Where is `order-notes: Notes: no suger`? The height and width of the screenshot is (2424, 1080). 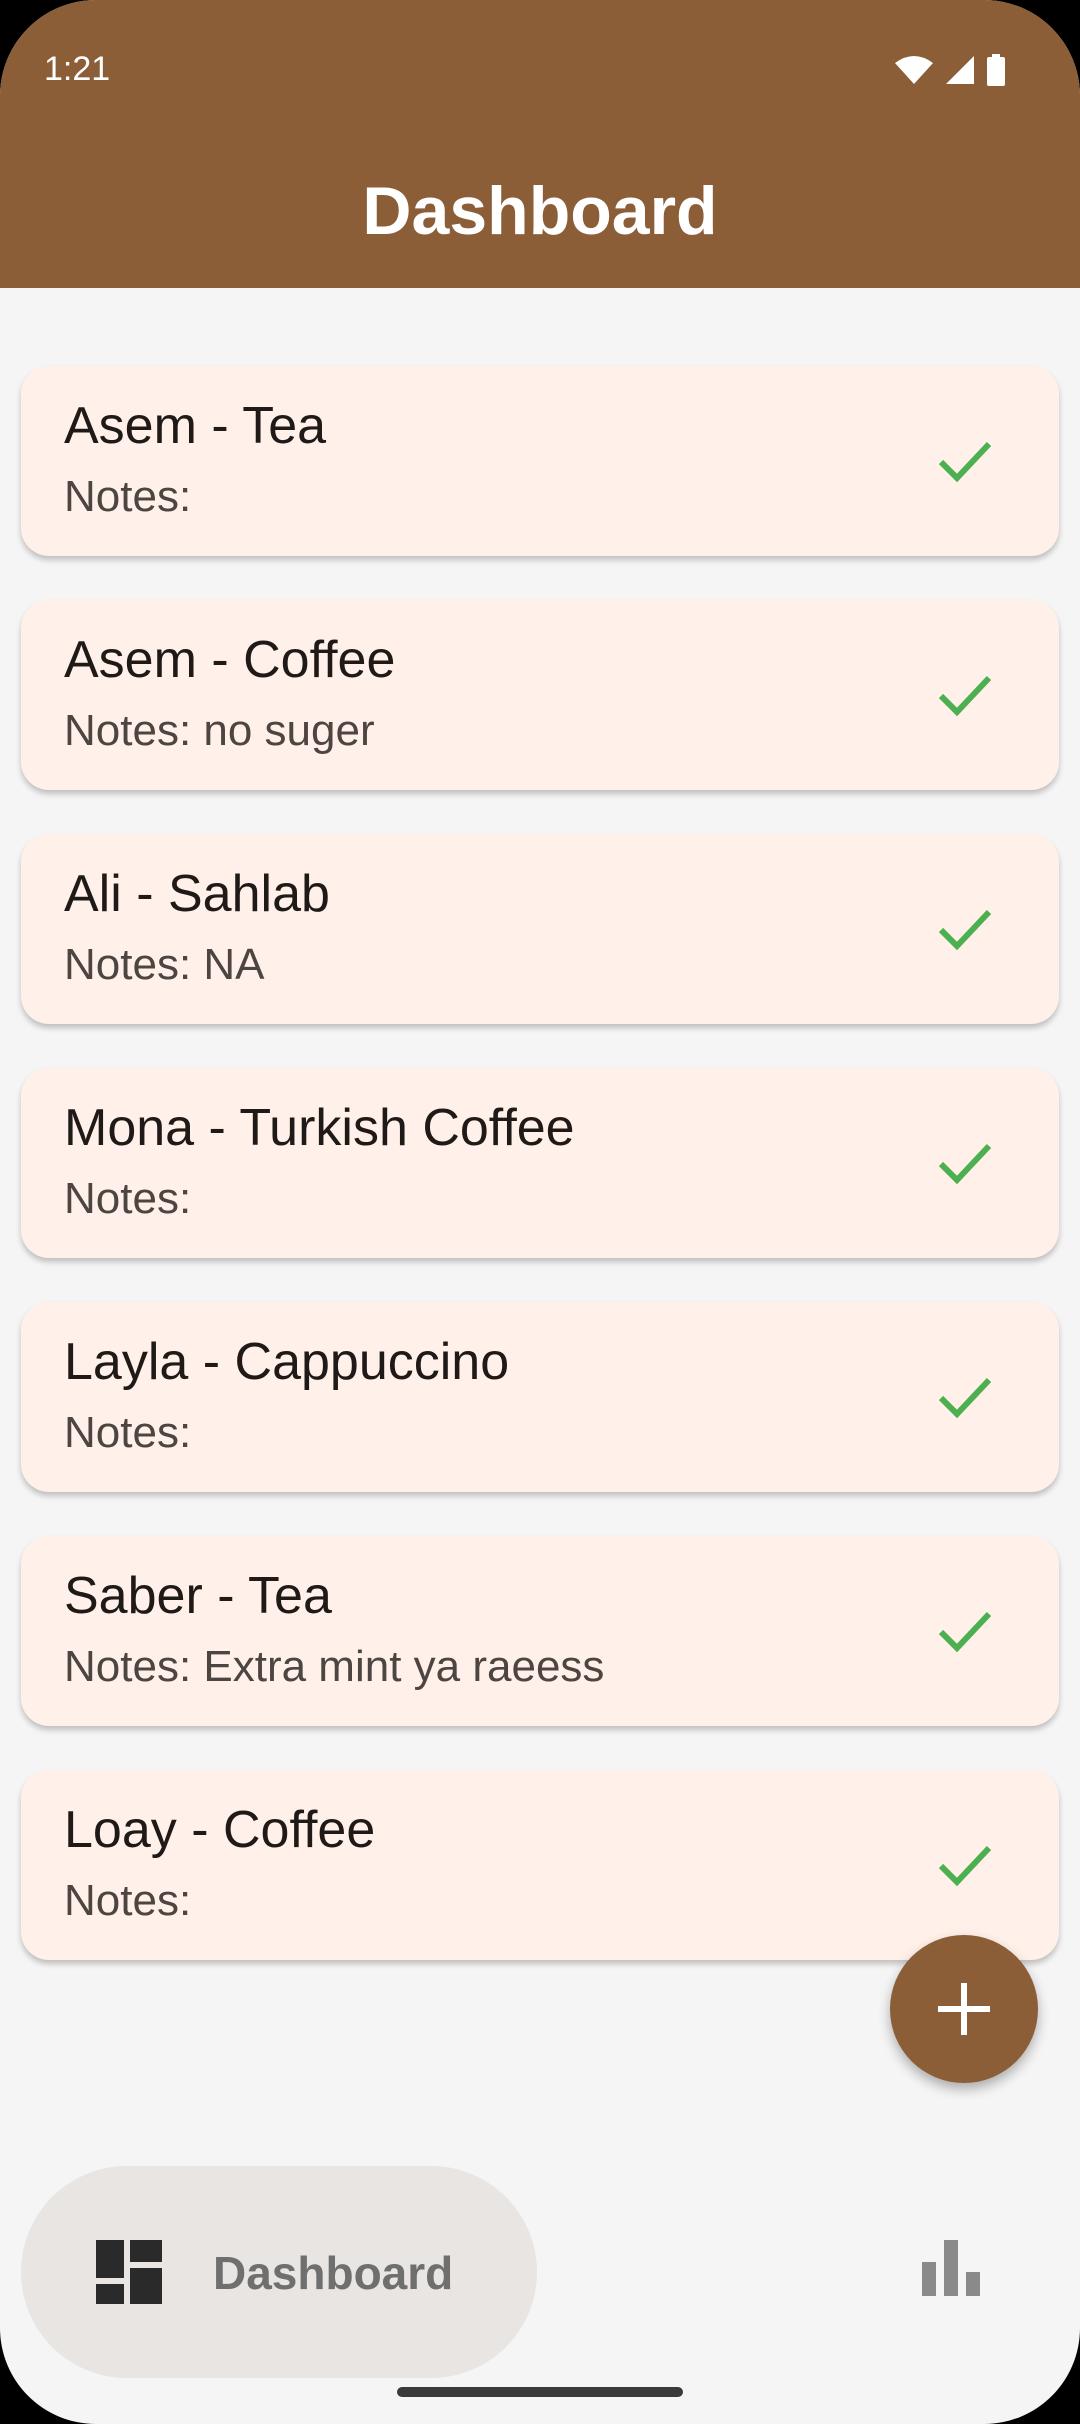
order-notes: Notes: no suger is located at coordinates (219, 730).